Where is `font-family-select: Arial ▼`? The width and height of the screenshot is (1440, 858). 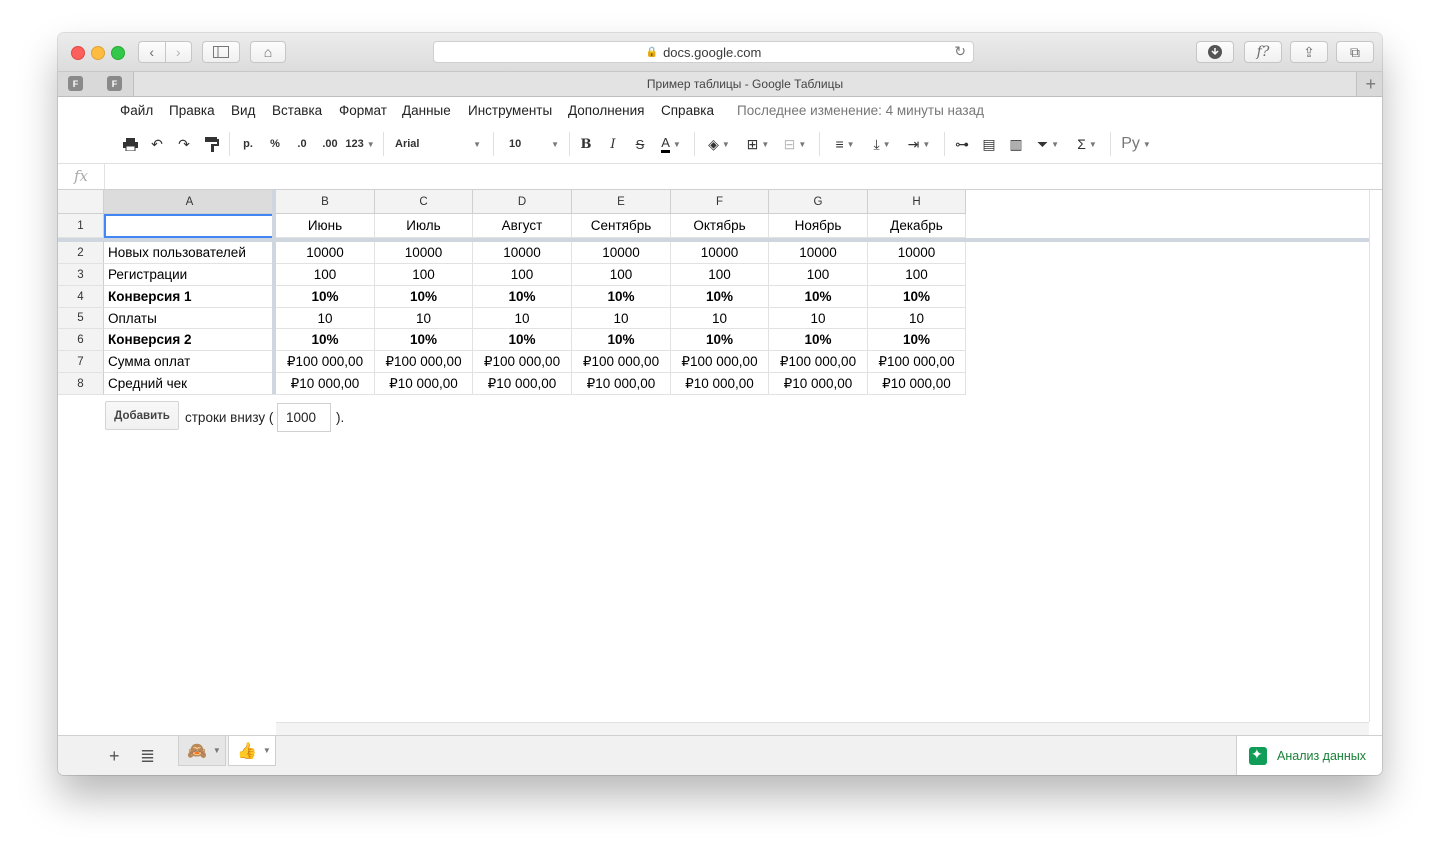 font-family-select: Arial ▼ is located at coordinates (438, 144).